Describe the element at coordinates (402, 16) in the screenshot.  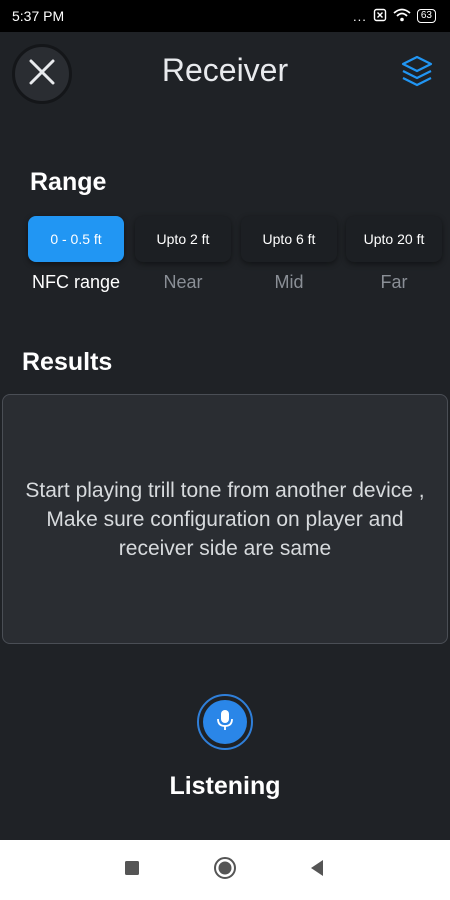
I see `wifi-icon` at that location.